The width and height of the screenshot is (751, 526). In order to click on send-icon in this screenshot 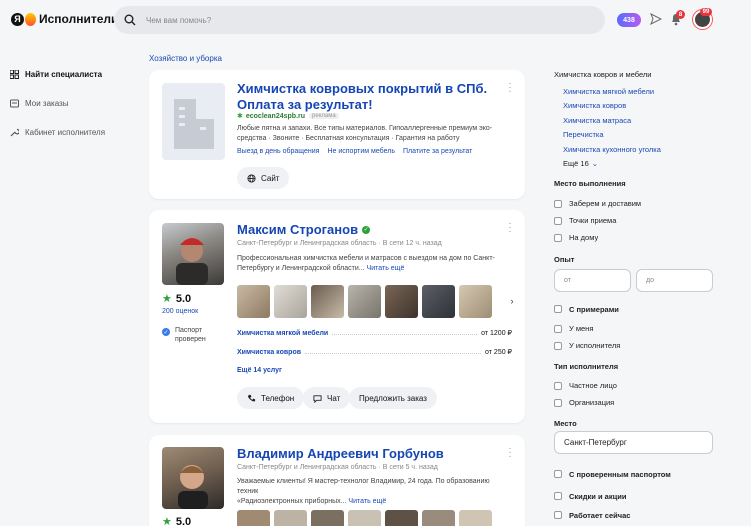, I will do `click(656, 19)`.